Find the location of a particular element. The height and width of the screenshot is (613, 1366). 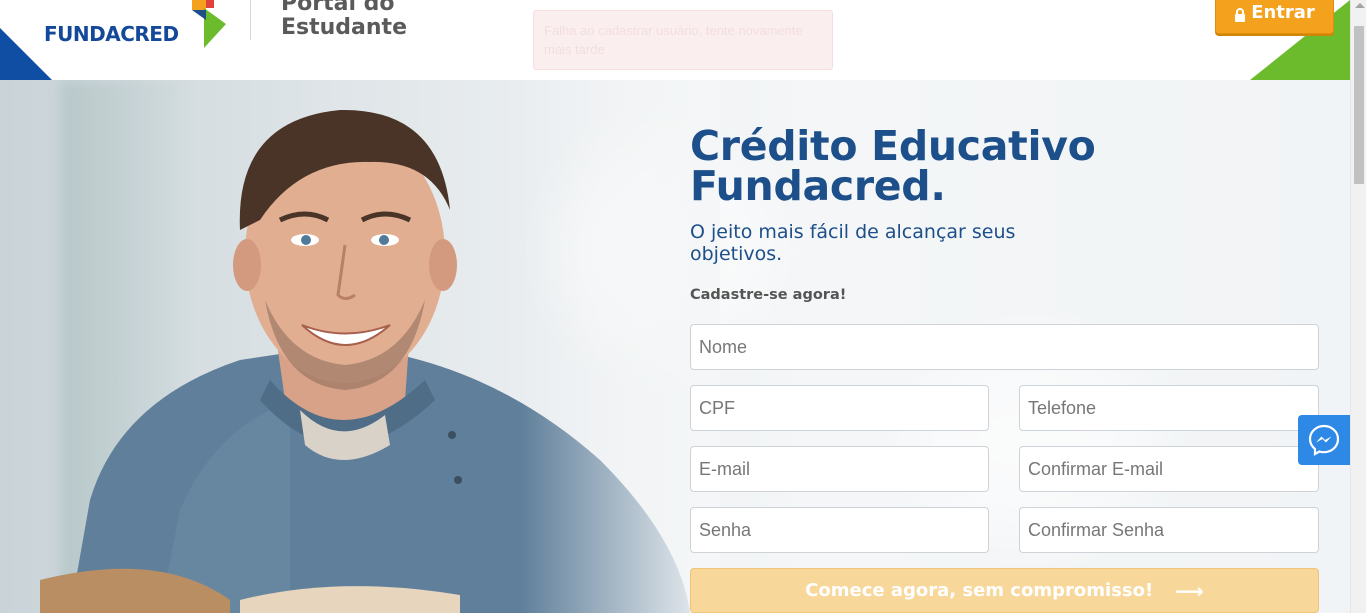

nome-input is located at coordinates (1004, 347).